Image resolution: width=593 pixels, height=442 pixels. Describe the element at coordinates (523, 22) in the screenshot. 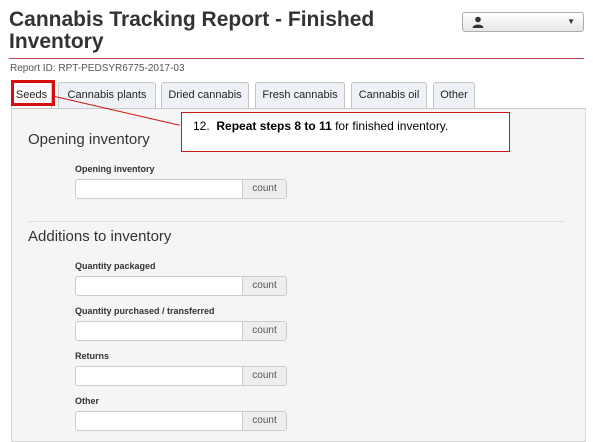

I see `user-menu-button: ▼` at that location.